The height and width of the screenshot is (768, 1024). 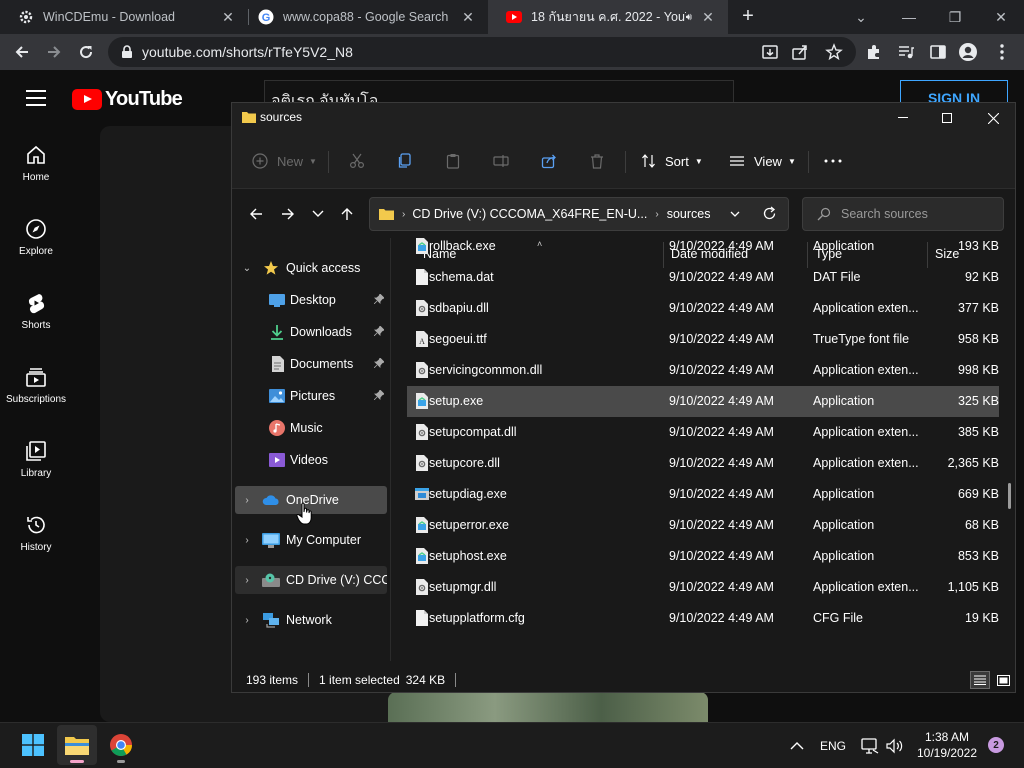 What do you see at coordinates (608, 17) in the screenshot?
I see `tab-youtube: 18 กันยายน ค.ศ. 2022 - YouTube 🔊︎ ✕` at bounding box center [608, 17].